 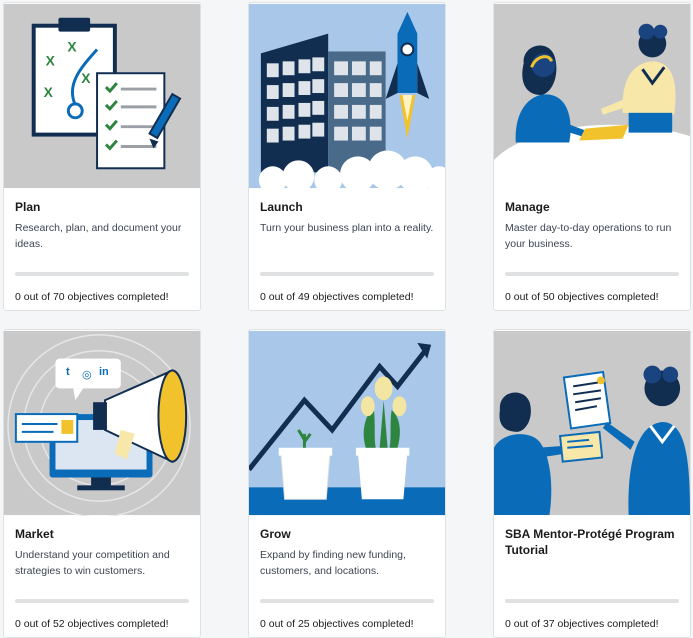 What do you see at coordinates (87, 375) in the screenshot?
I see `instagram-icon: ◎` at bounding box center [87, 375].